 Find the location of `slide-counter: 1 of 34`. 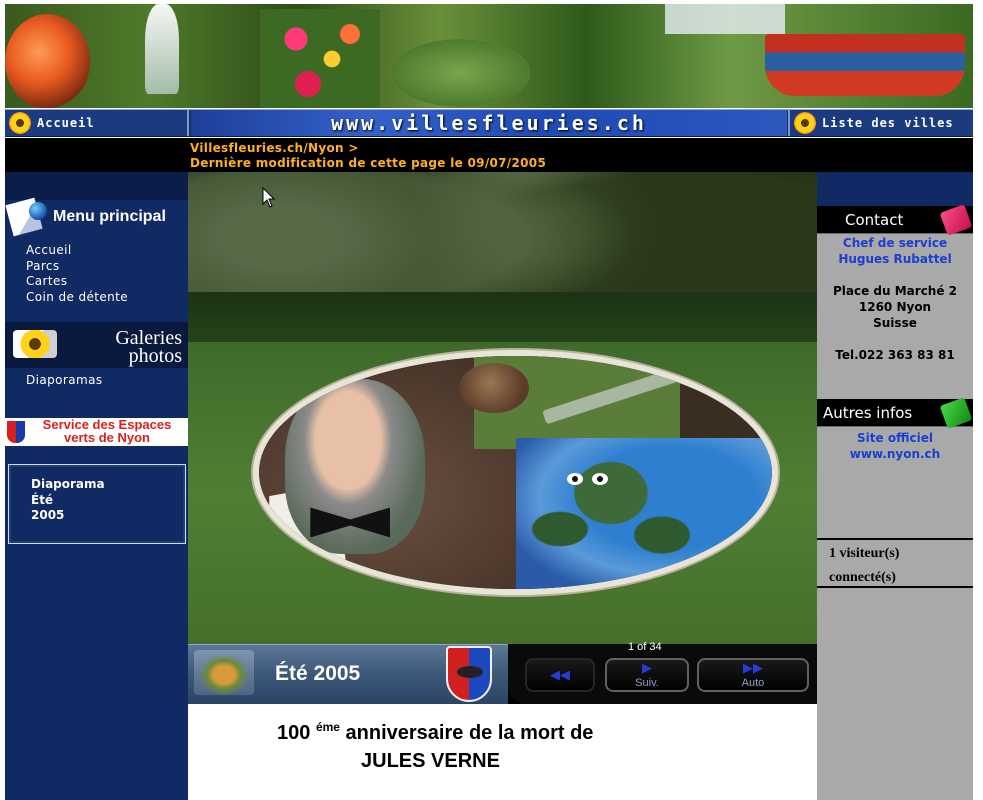

slide-counter: 1 of 34 is located at coordinates (645, 647).